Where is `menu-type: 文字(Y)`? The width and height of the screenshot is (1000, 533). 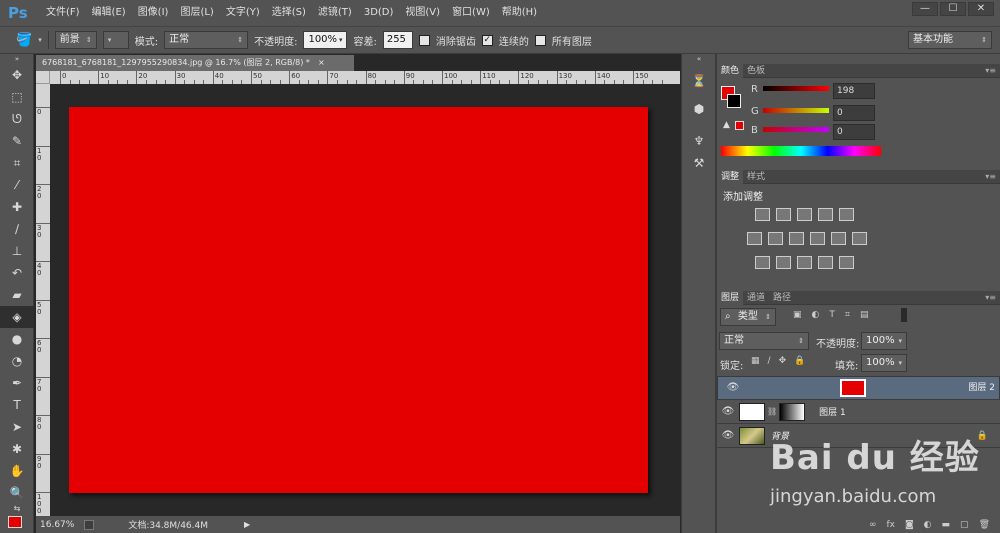
menu-type: 文字(Y) is located at coordinates (243, 13).